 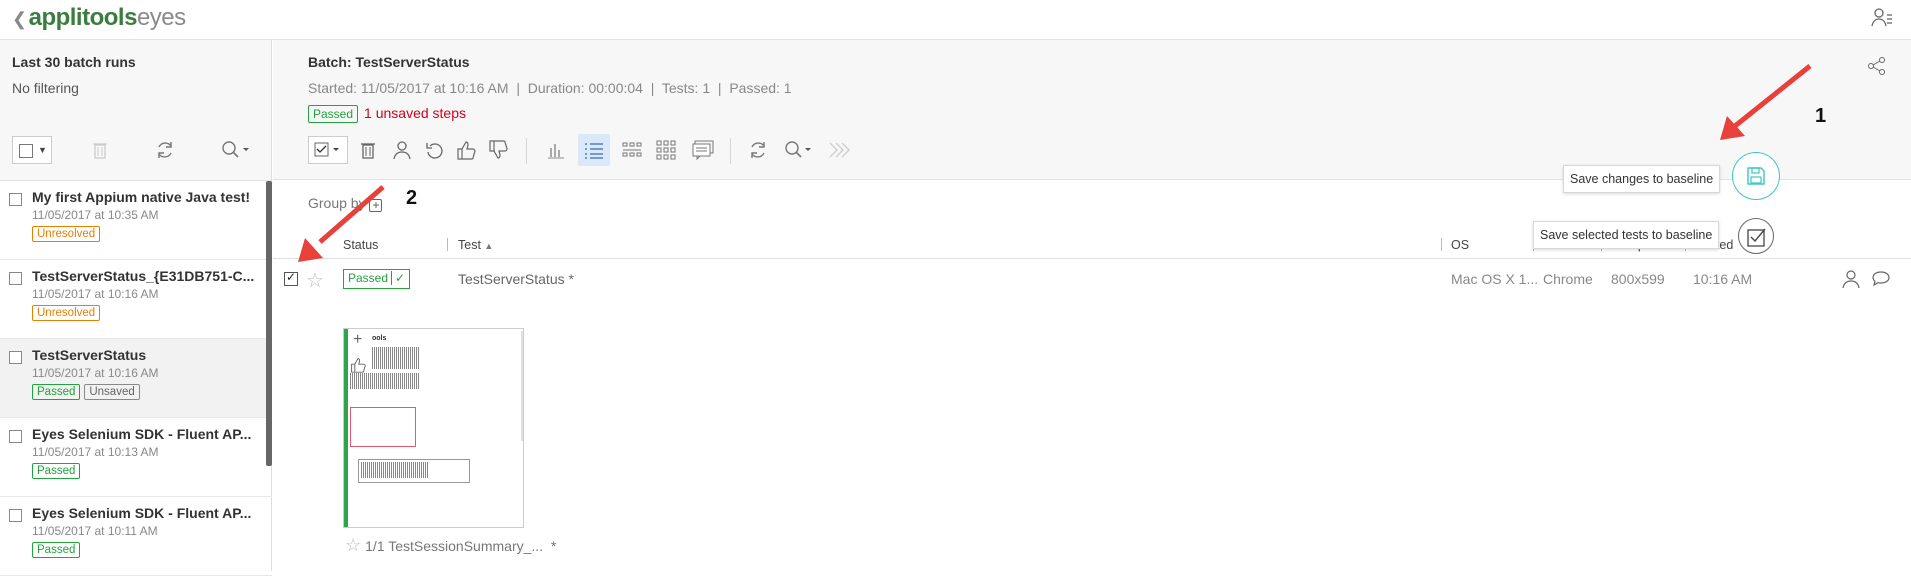 What do you see at coordinates (412, 198) in the screenshot?
I see `annotation-number-2: 2` at bounding box center [412, 198].